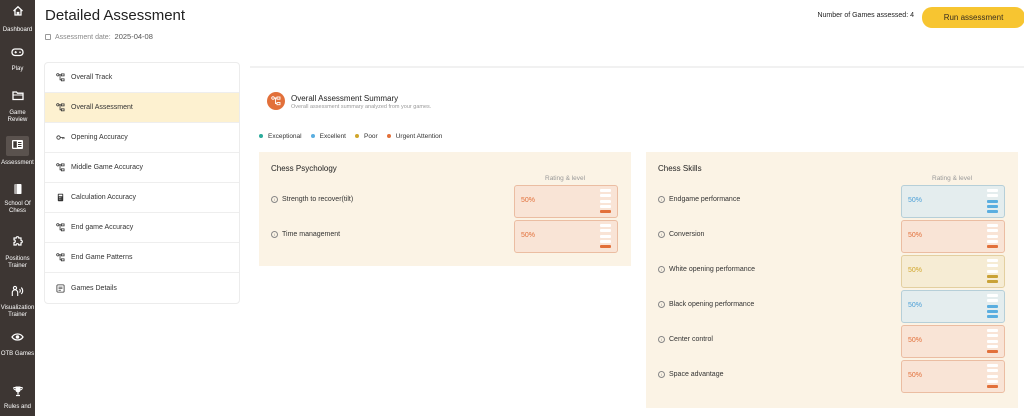  I want to click on summary-title: Overall Assessment Summary, so click(345, 98).